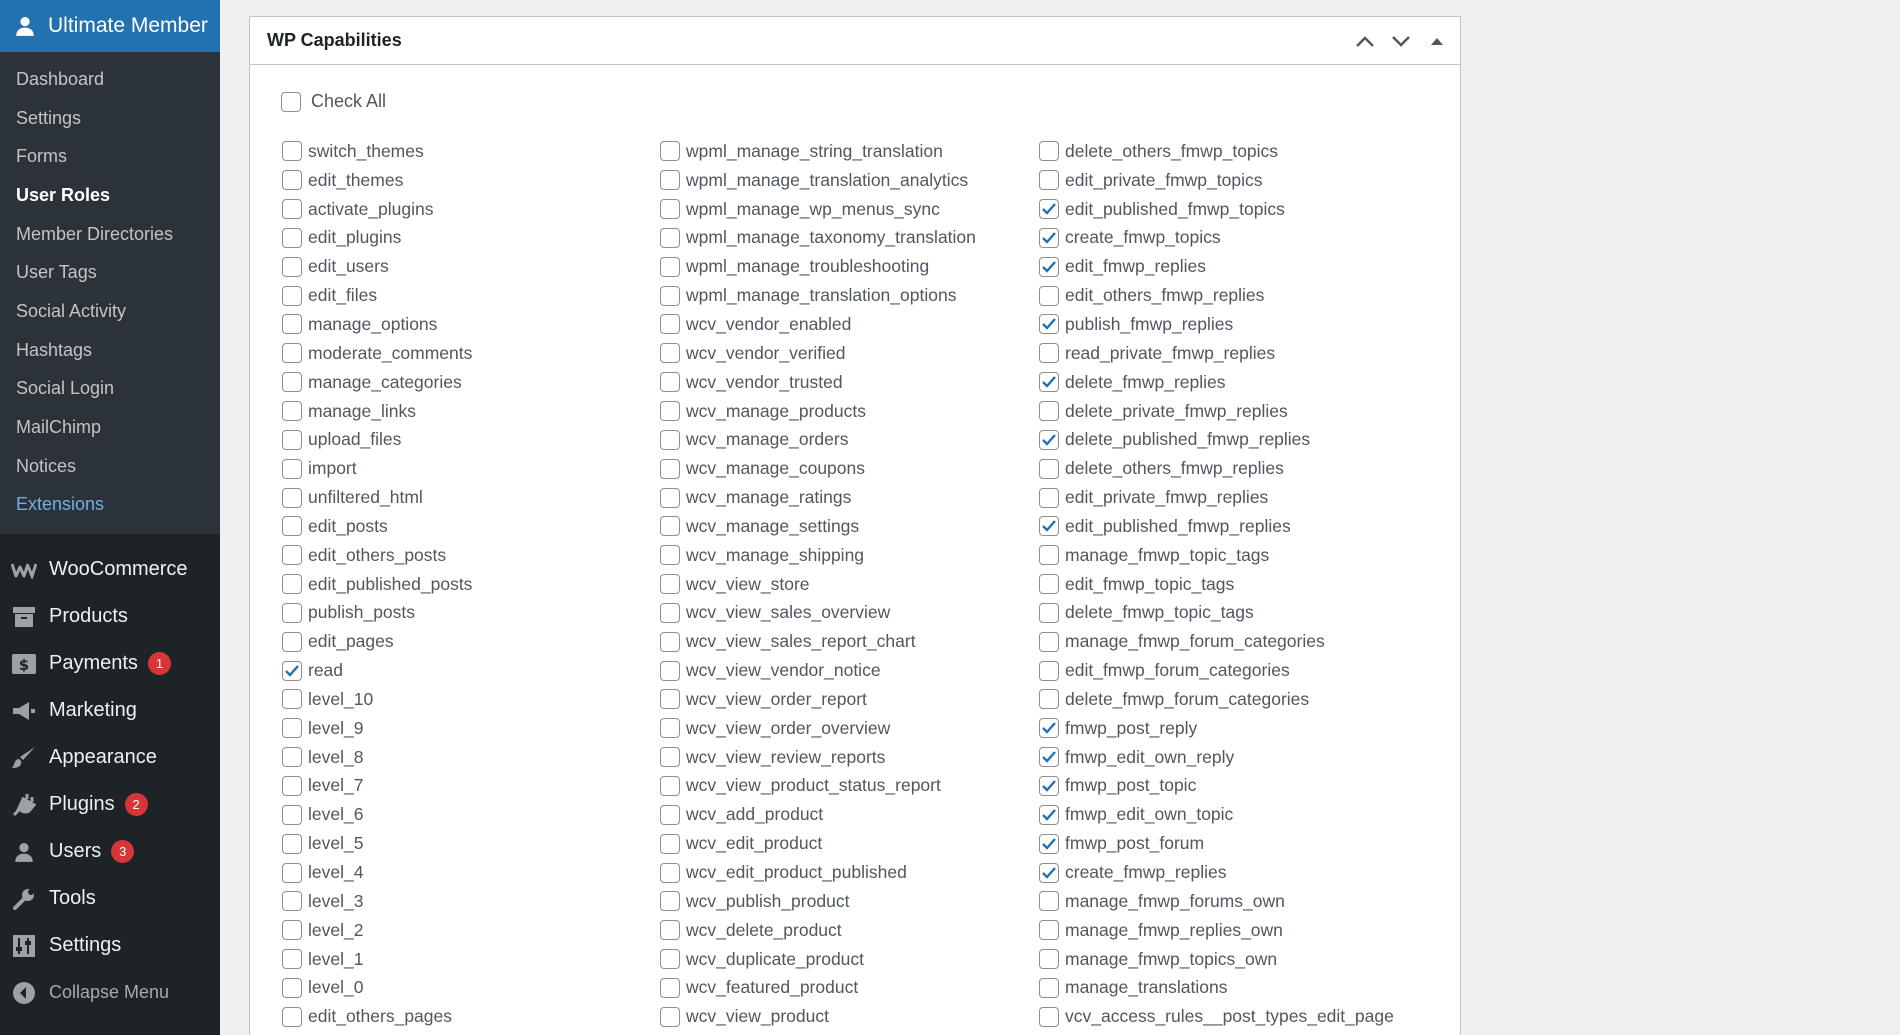  Describe the element at coordinates (1216, 987) in the screenshot. I see `capability-manage_translations: manage_translations` at that location.